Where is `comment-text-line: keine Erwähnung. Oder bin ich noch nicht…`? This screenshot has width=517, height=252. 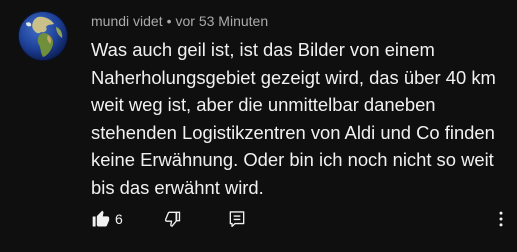
comment-text-line: keine Erwähnung. Oder bin ich noch nicht… is located at coordinates (292, 160).